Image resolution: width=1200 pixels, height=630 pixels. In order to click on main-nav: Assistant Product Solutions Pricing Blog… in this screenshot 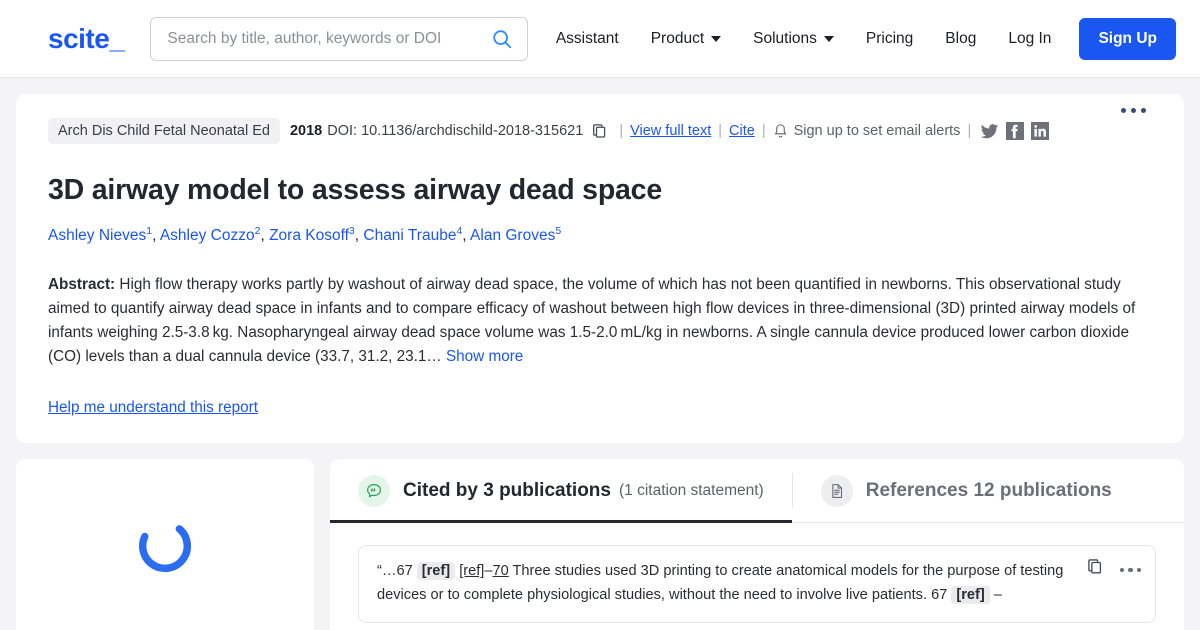, I will do `click(858, 38)`.